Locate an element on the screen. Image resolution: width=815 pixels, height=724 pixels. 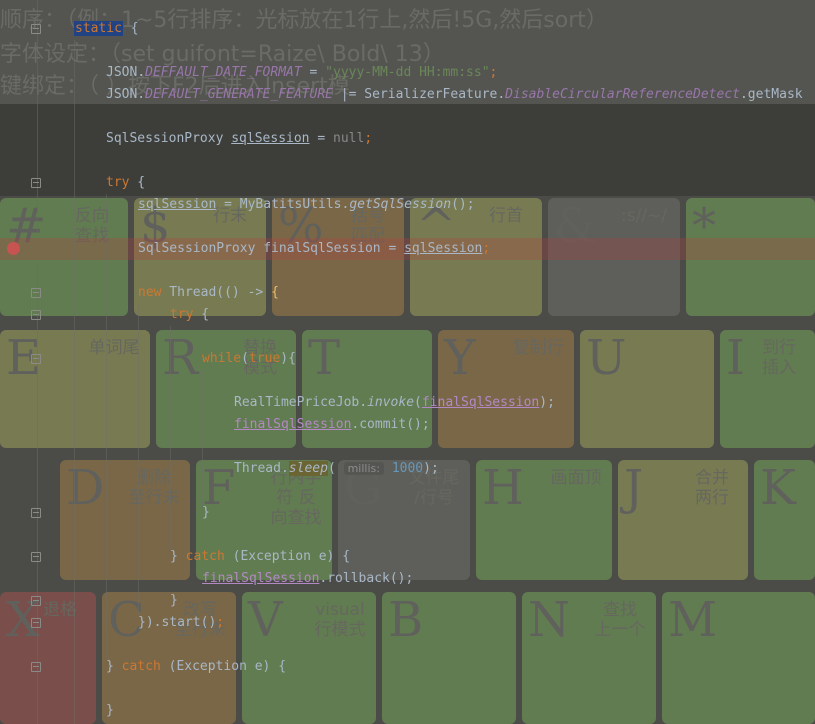
editor-gutter is located at coordinates (23, 362).